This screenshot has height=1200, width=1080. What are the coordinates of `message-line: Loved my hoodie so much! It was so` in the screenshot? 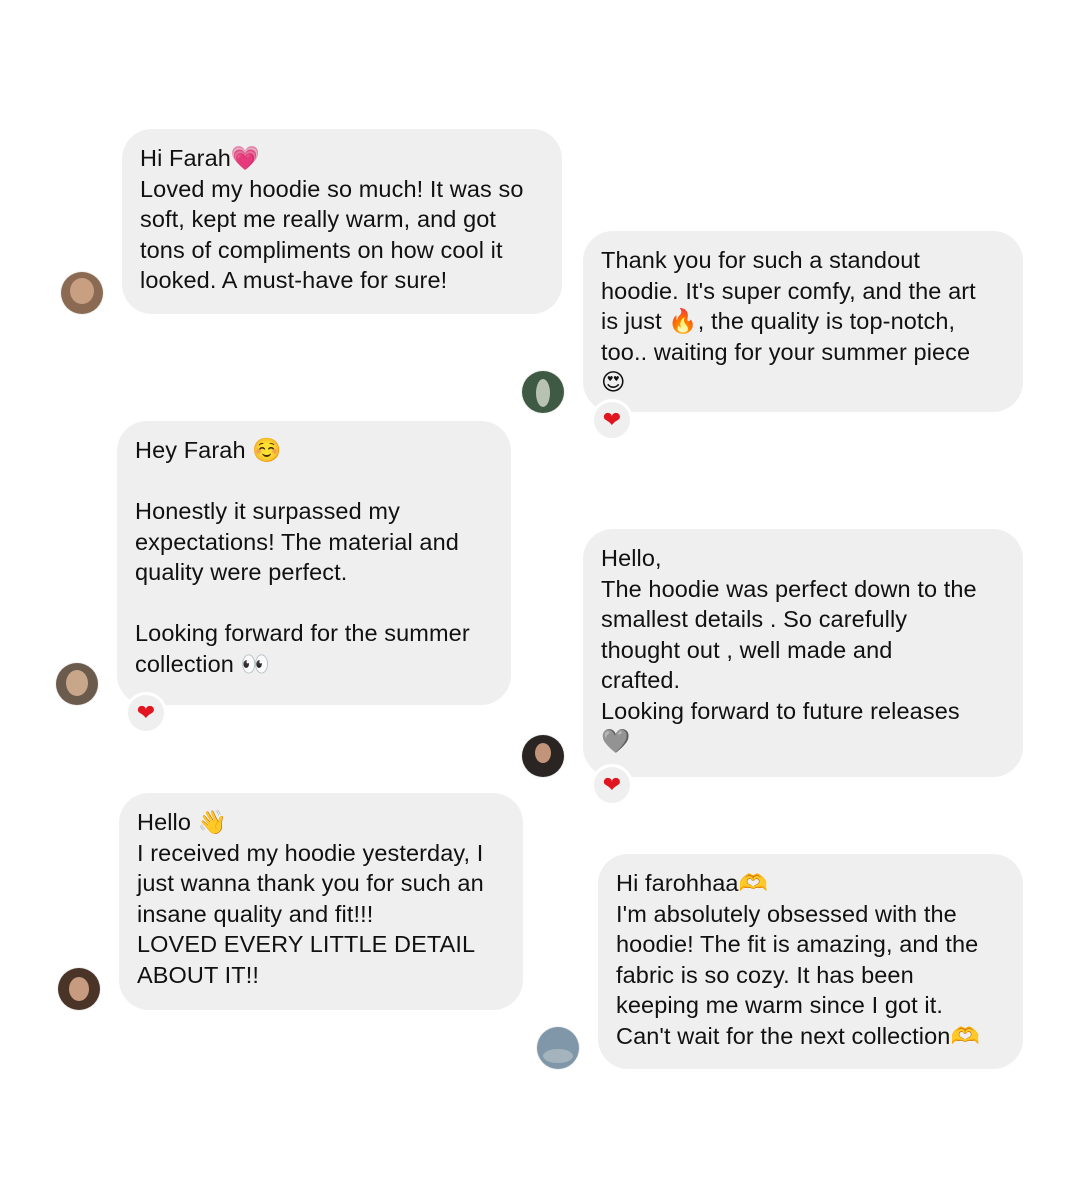 It's located at (332, 188).